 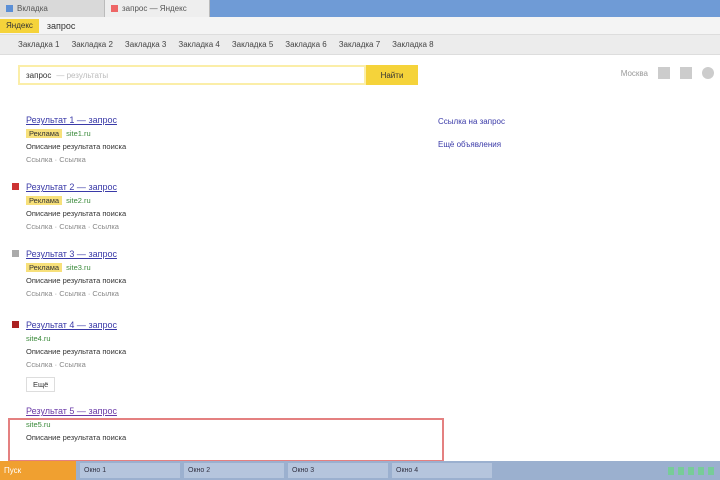 I want to click on tab-label: Вкладка, so click(x=32, y=8).